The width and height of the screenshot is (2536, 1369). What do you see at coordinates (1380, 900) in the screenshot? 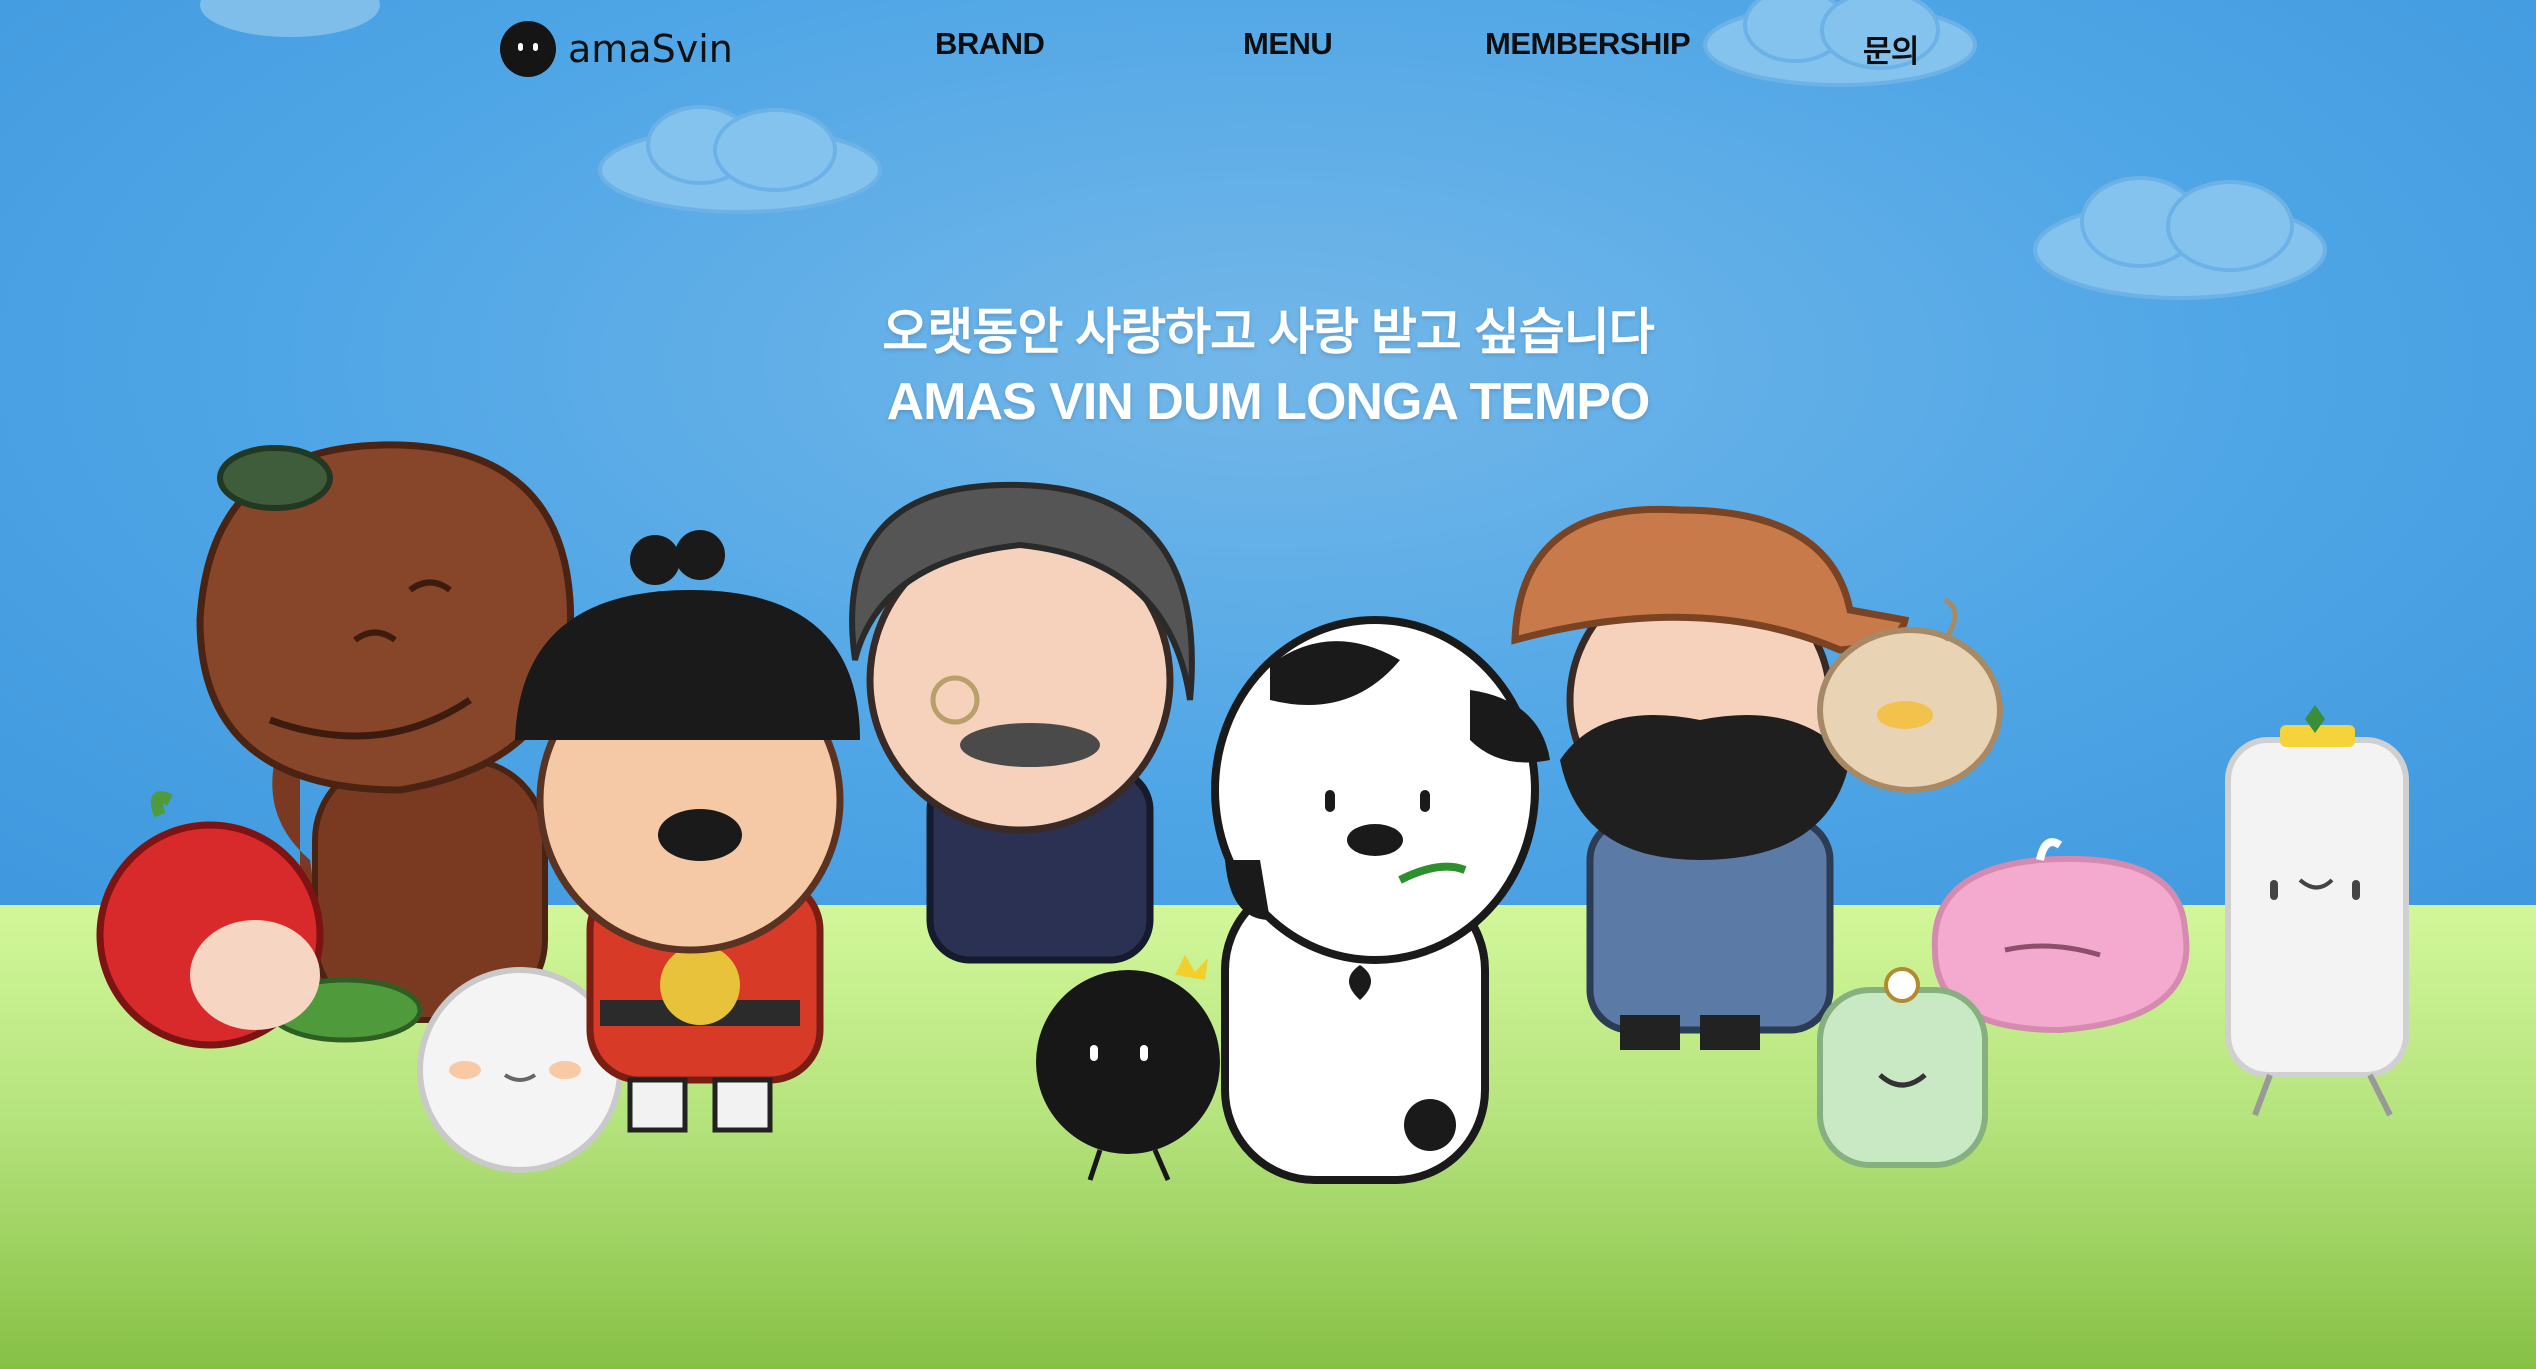
I see `cow-character` at bounding box center [1380, 900].